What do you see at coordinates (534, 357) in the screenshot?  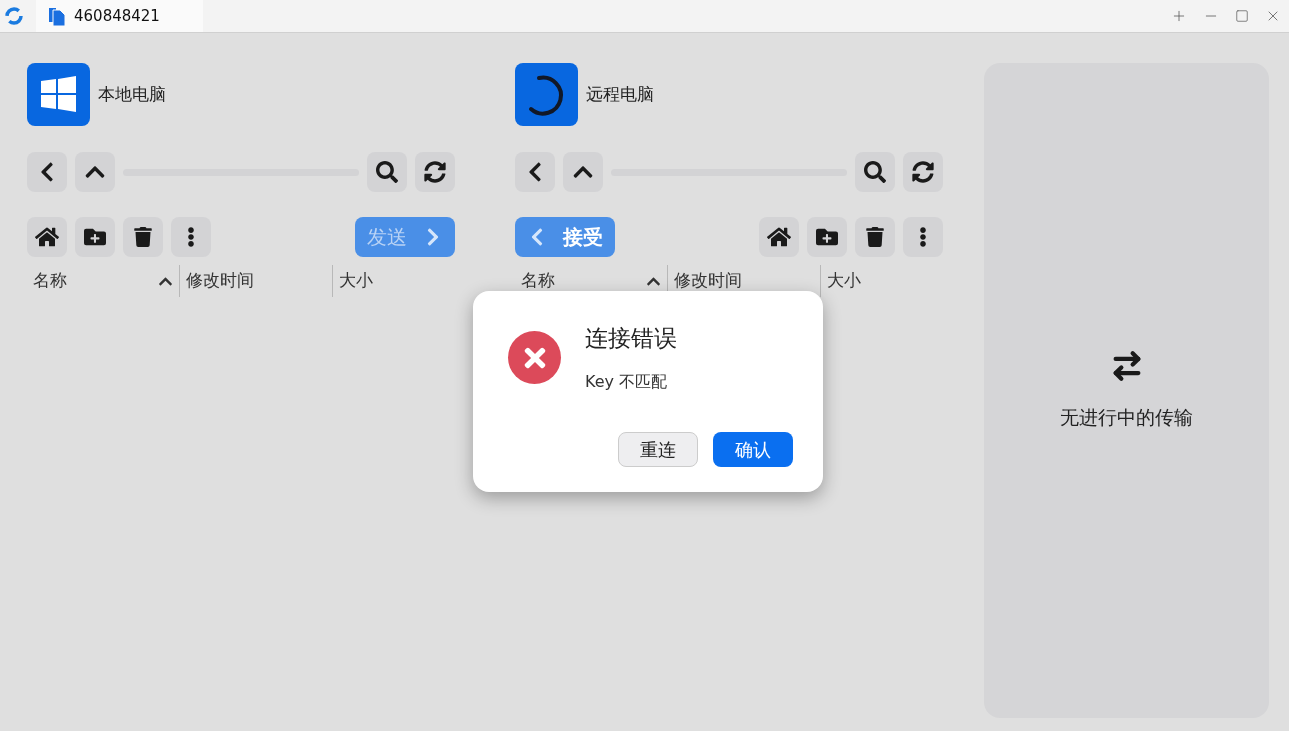 I see `error-icon` at bounding box center [534, 357].